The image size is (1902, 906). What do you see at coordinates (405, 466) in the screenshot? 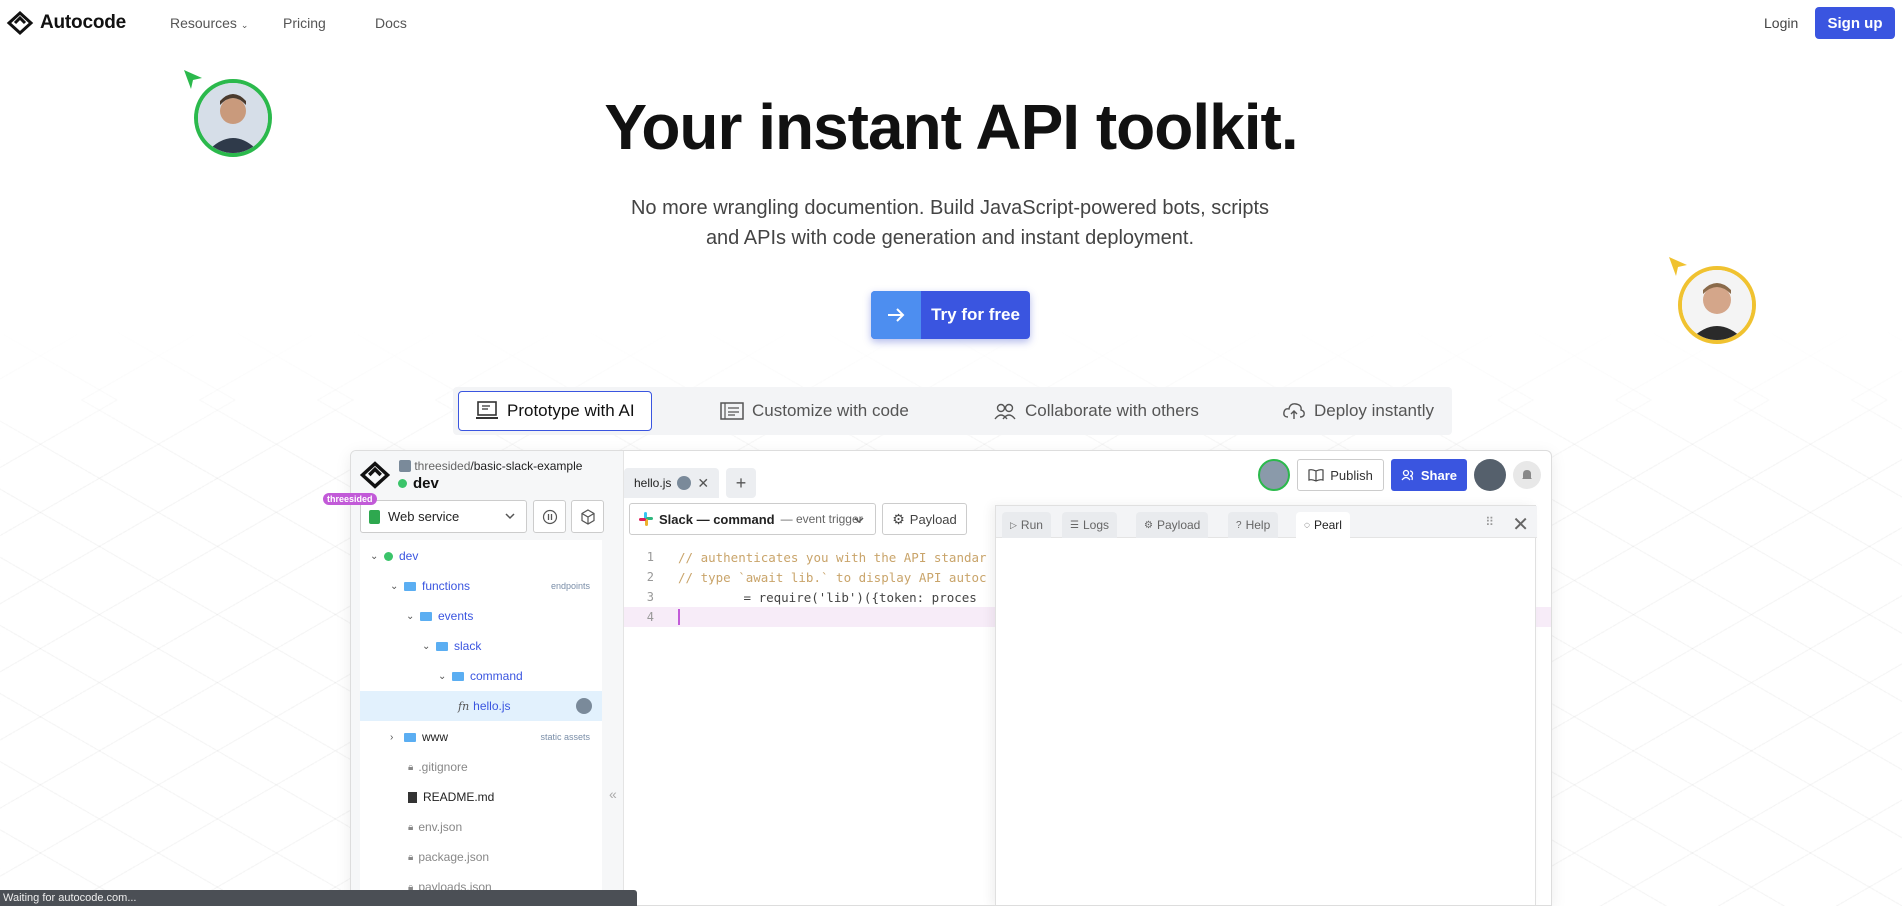
I see `owner-avatar` at bounding box center [405, 466].